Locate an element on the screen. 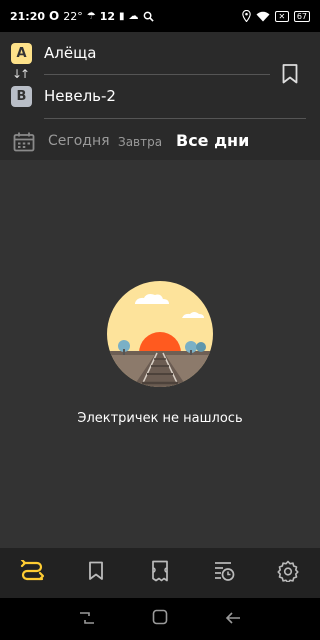 This screenshot has width=320, height=640. swap-icon: ↓↑ is located at coordinates (21, 74).